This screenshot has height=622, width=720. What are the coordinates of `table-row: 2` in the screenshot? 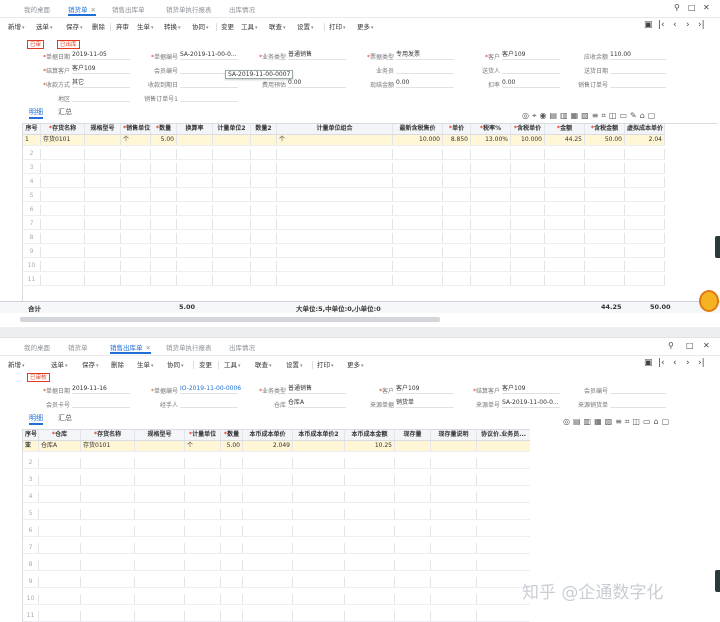 It's located at (276, 463).